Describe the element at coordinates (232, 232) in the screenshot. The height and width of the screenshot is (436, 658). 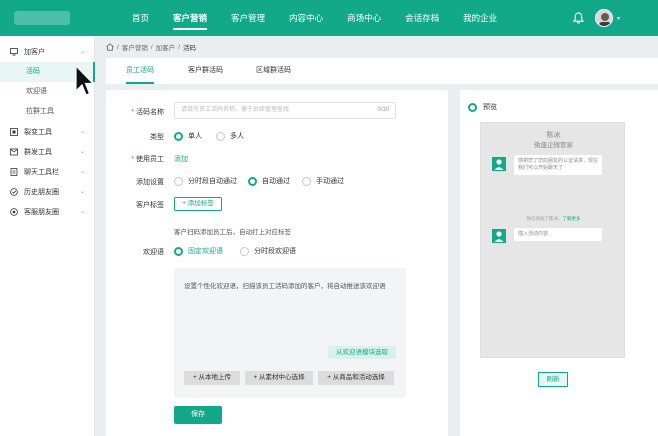
I see `tags-hint: 客户扫码添加员工后，自动打上对应标签` at that location.